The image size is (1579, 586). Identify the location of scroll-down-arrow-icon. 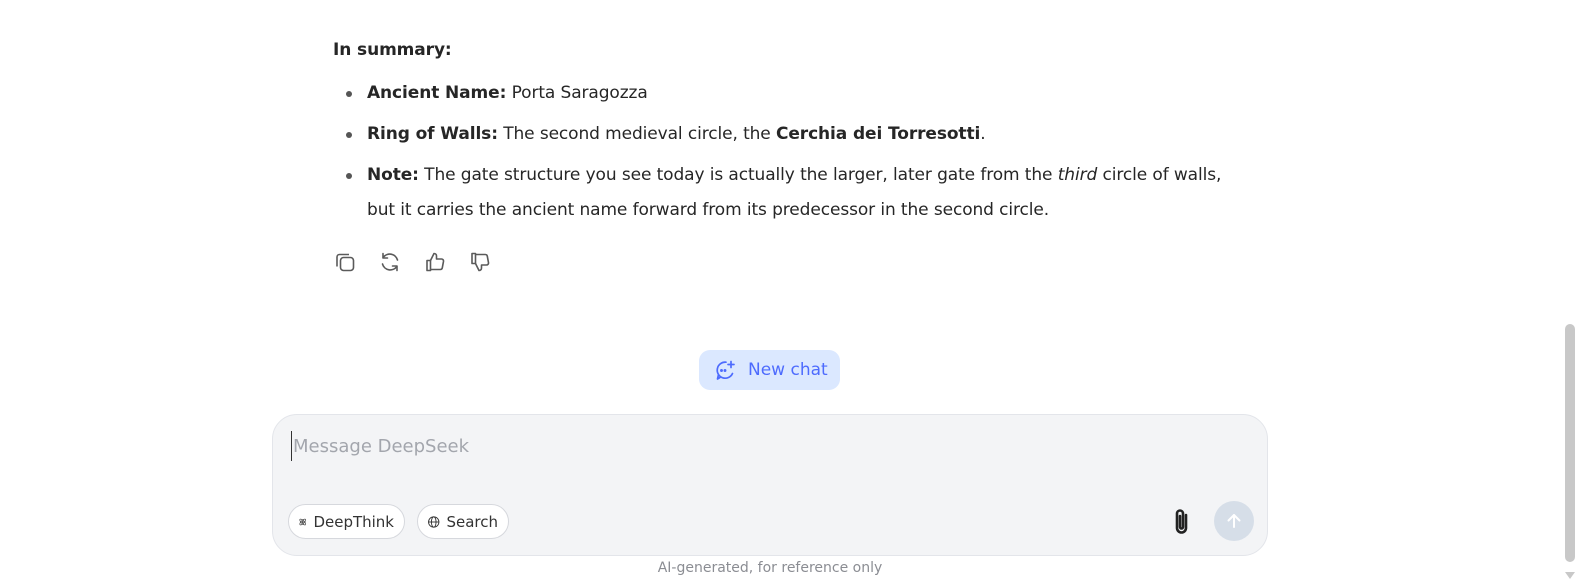
(1570, 575).